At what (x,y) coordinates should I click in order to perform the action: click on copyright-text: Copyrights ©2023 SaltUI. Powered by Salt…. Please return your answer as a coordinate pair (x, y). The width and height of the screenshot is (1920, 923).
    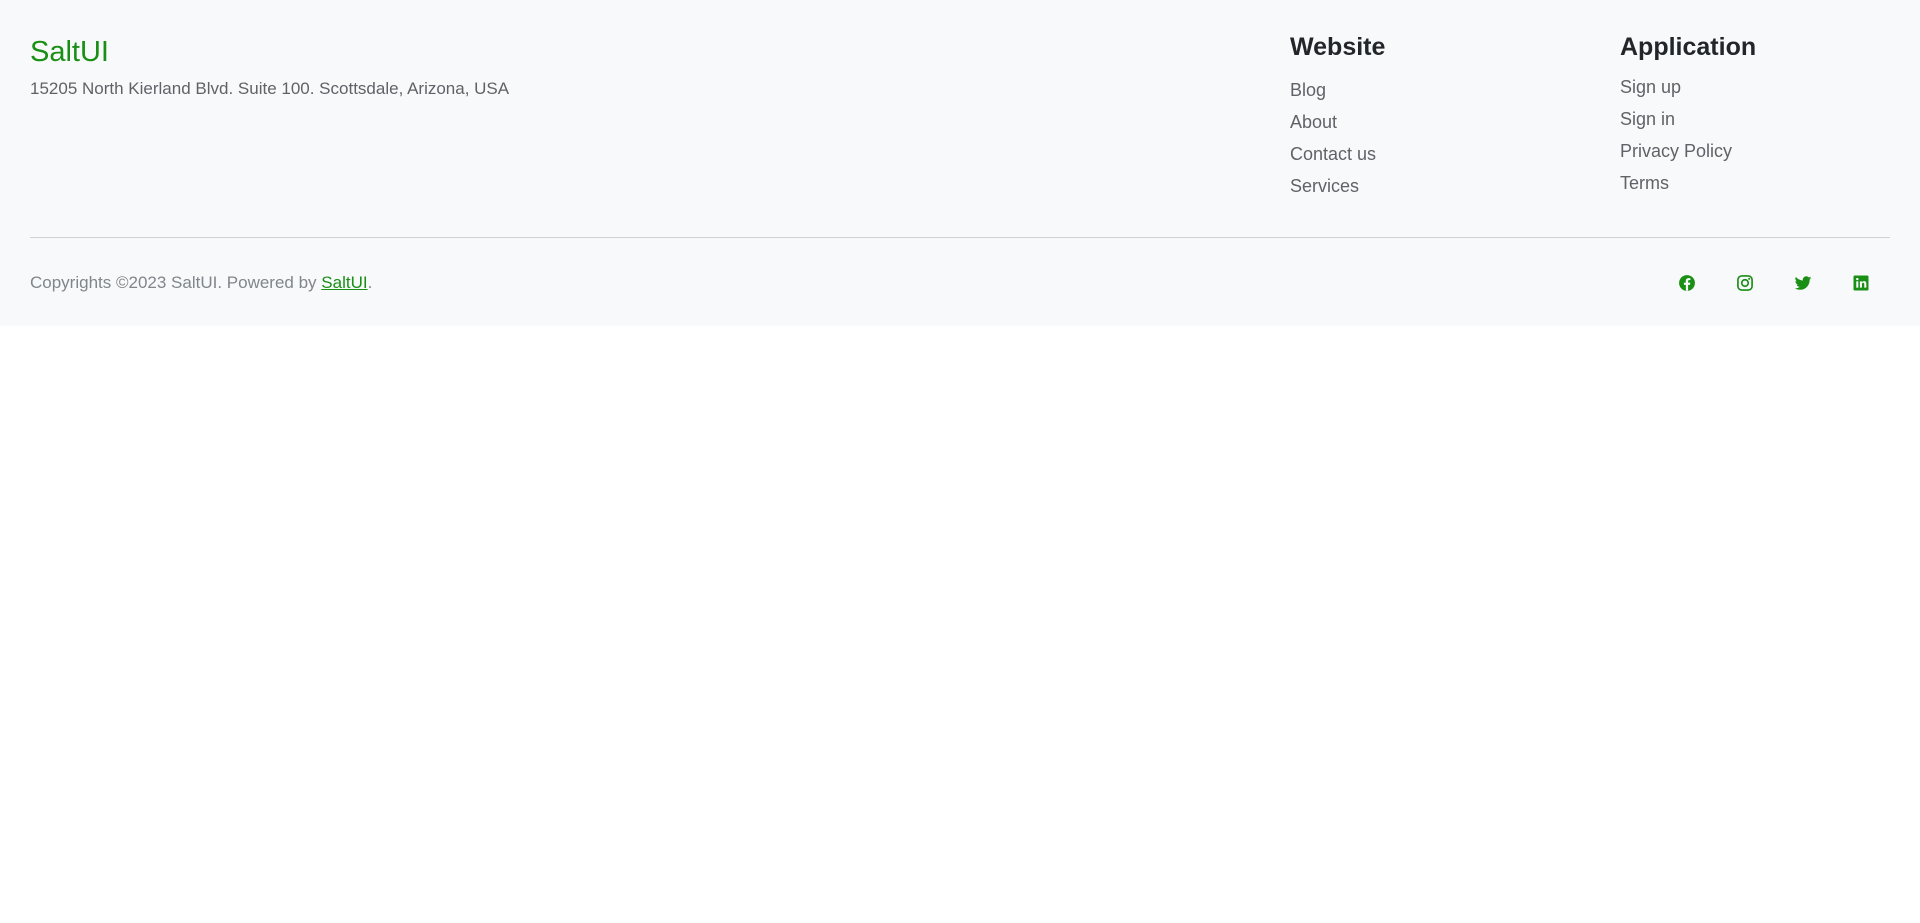
    Looking at the image, I should click on (201, 283).